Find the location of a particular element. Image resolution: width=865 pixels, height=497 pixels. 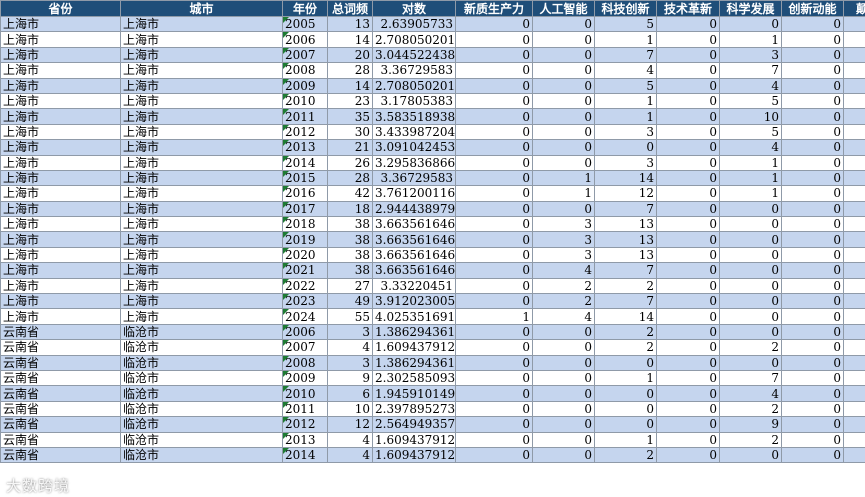

cell-year: 2023 is located at coordinates (305, 301).